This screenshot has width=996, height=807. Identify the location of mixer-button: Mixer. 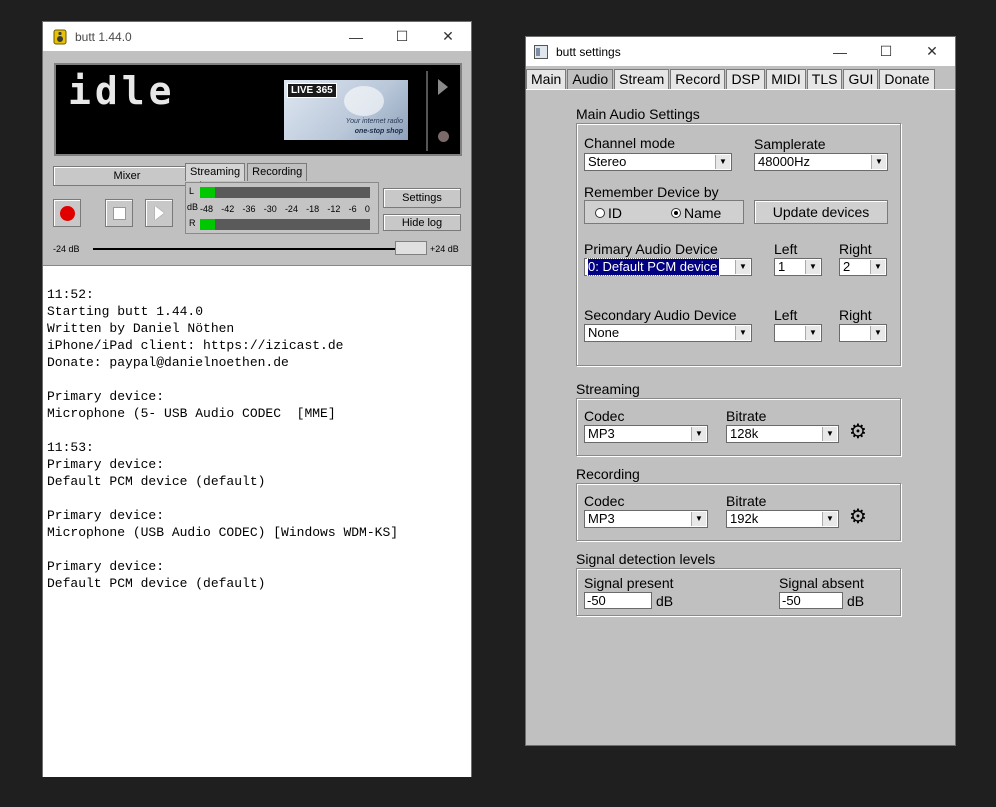
(127, 176).